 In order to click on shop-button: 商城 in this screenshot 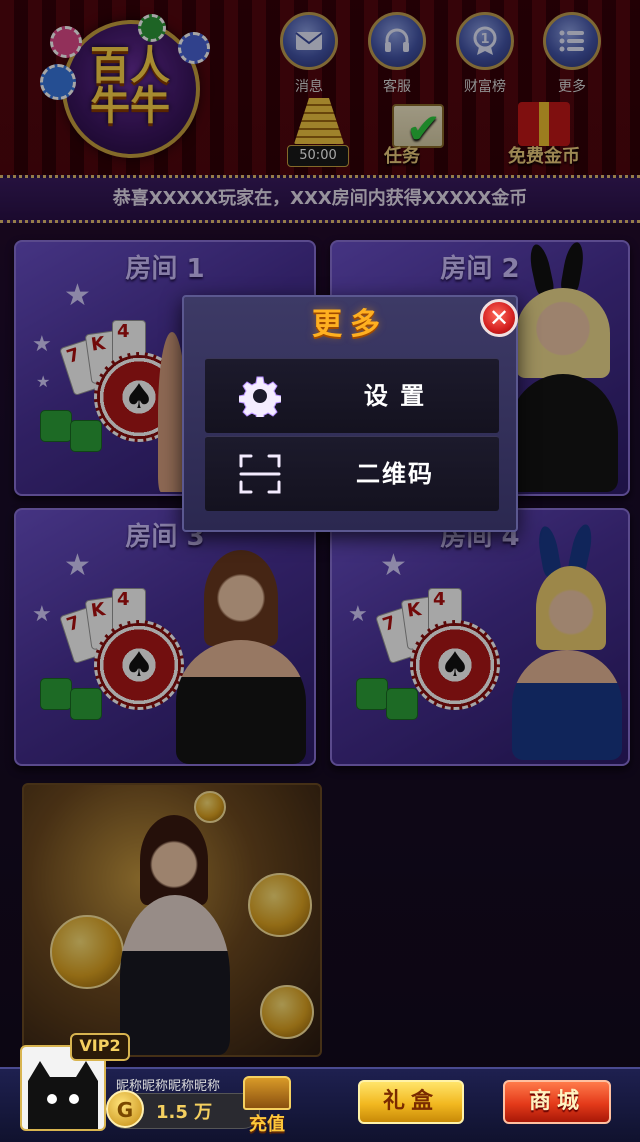, I will do `click(557, 1102)`.